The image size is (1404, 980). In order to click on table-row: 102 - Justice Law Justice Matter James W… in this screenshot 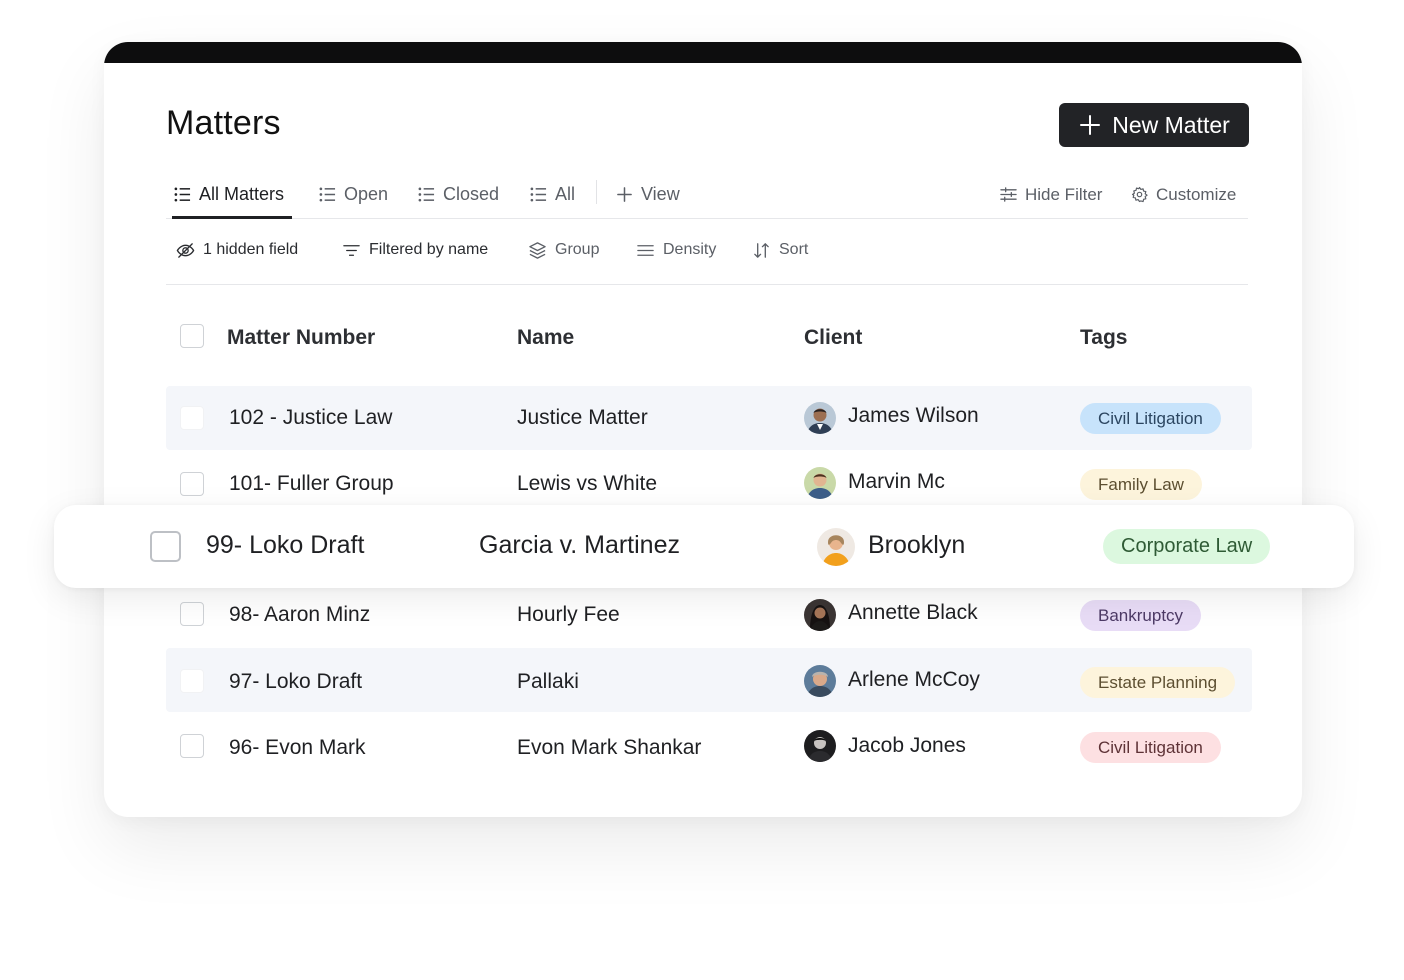, I will do `click(709, 418)`.